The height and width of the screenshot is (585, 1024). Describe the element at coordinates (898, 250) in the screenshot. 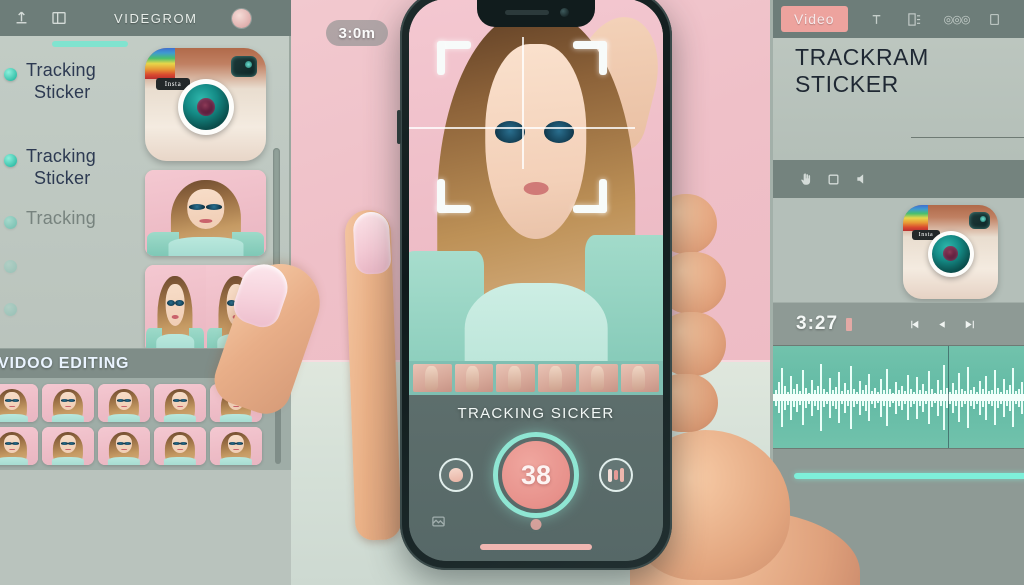

I see `right-panel-media: Insta` at that location.